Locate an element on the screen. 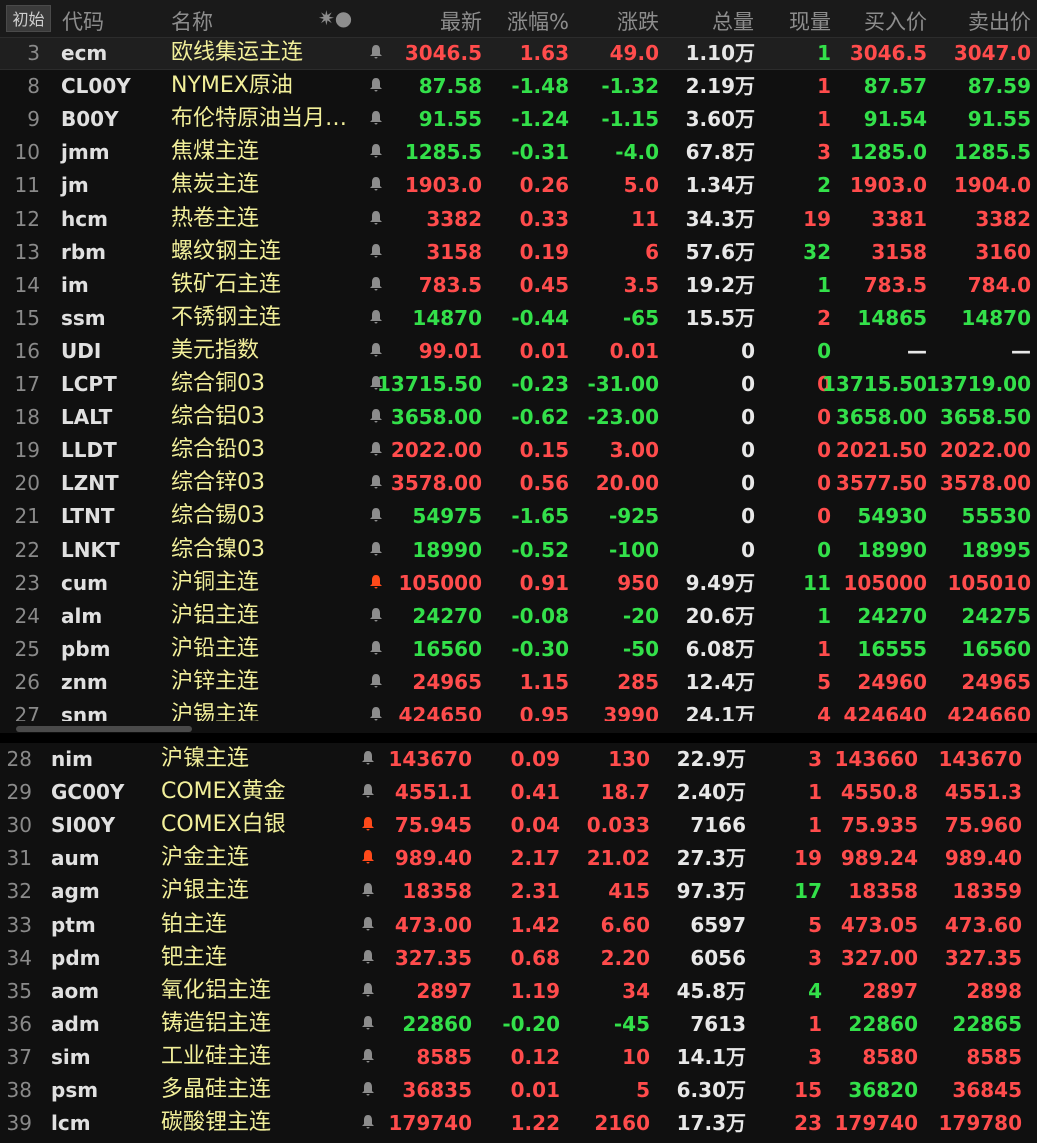 Image resolution: width=1037 pixels, height=1143 pixels. table-row: 12 hcm 热卷主连 3382 0.33 11 34.3万 19 3381 3382 is located at coordinates (518, 219).